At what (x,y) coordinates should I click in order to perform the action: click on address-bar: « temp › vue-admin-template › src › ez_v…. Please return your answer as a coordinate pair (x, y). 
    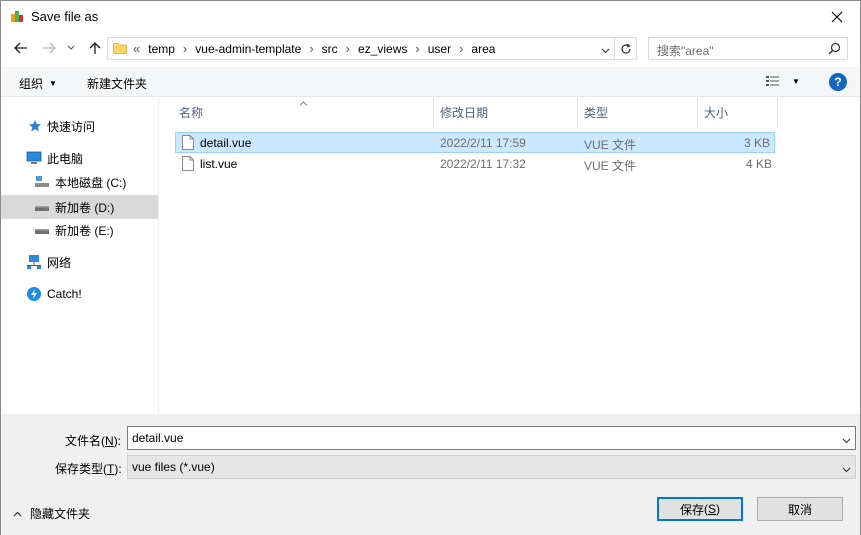
    Looking at the image, I should click on (361, 48).